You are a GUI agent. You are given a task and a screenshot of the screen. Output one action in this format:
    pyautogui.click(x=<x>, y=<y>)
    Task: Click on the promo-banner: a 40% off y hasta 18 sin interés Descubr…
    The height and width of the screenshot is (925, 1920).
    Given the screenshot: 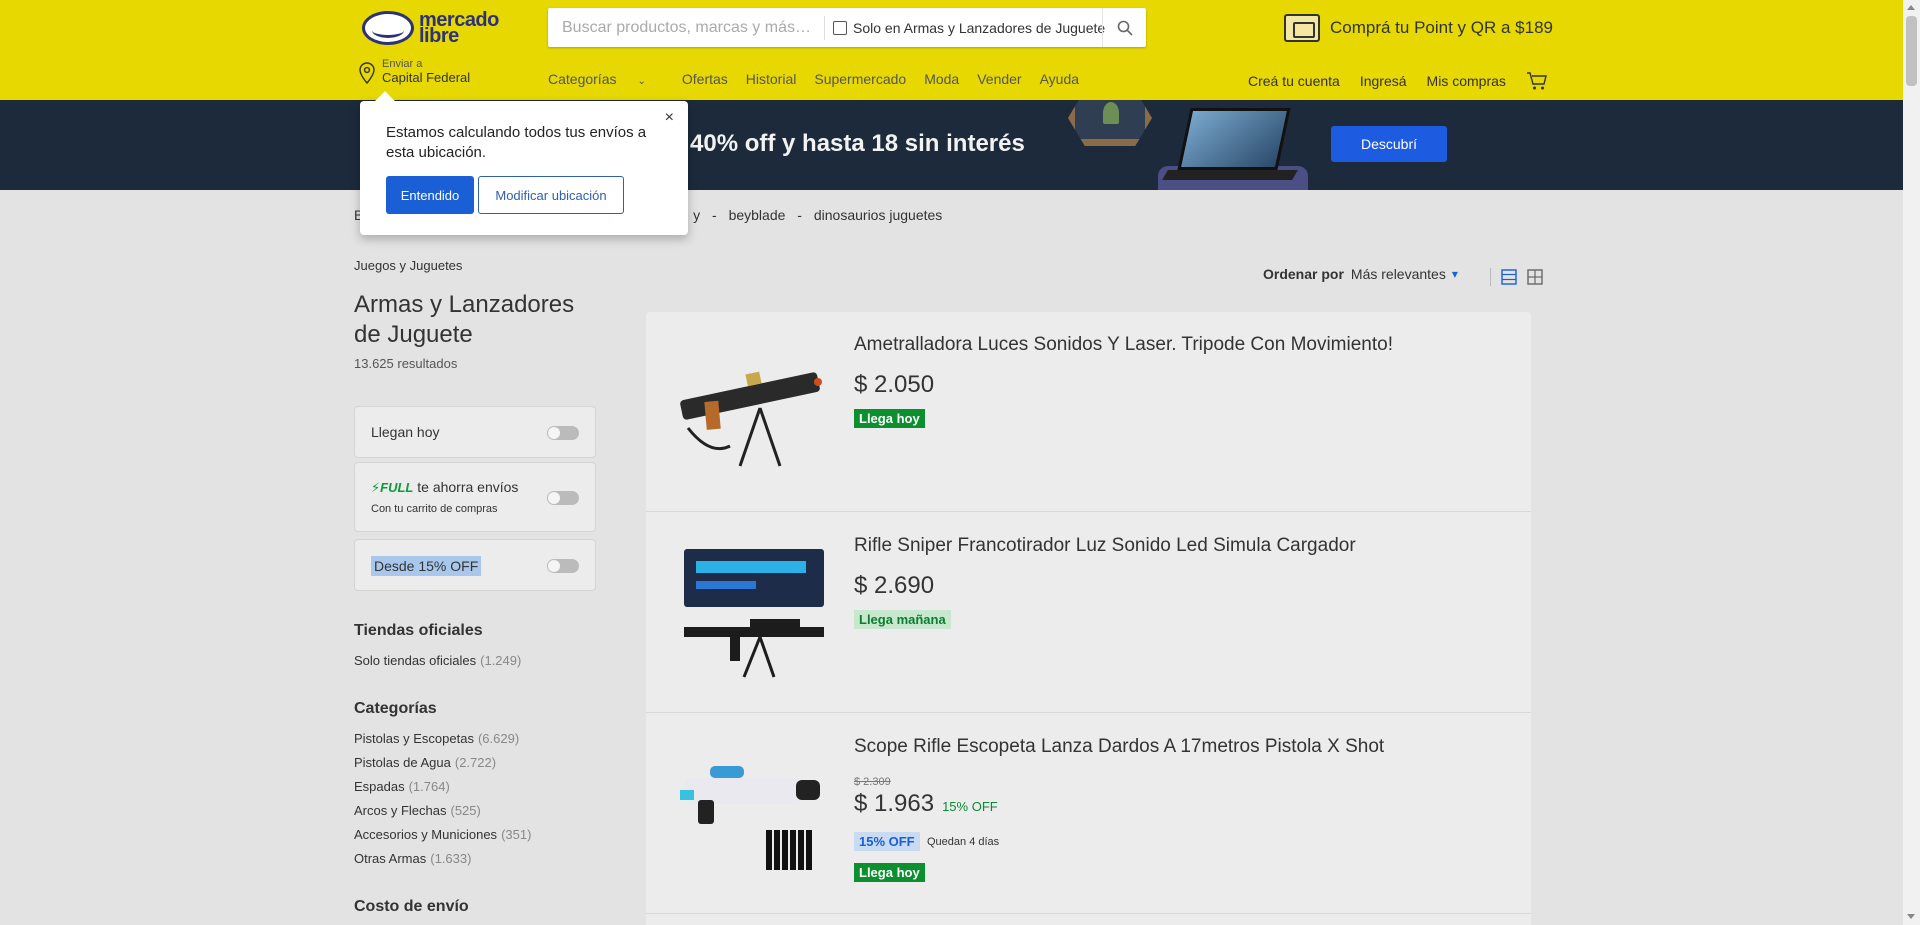 What is the action you would take?
    pyautogui.click(x=951, y=145)
    